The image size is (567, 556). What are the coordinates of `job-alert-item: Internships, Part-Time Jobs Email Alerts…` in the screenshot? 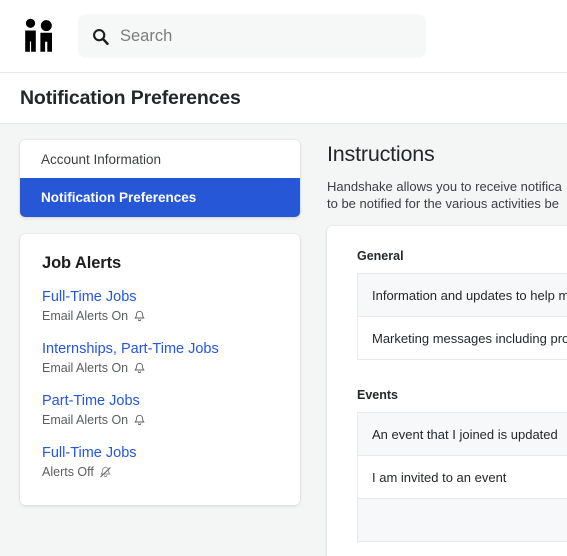 It's located at (160, 358).